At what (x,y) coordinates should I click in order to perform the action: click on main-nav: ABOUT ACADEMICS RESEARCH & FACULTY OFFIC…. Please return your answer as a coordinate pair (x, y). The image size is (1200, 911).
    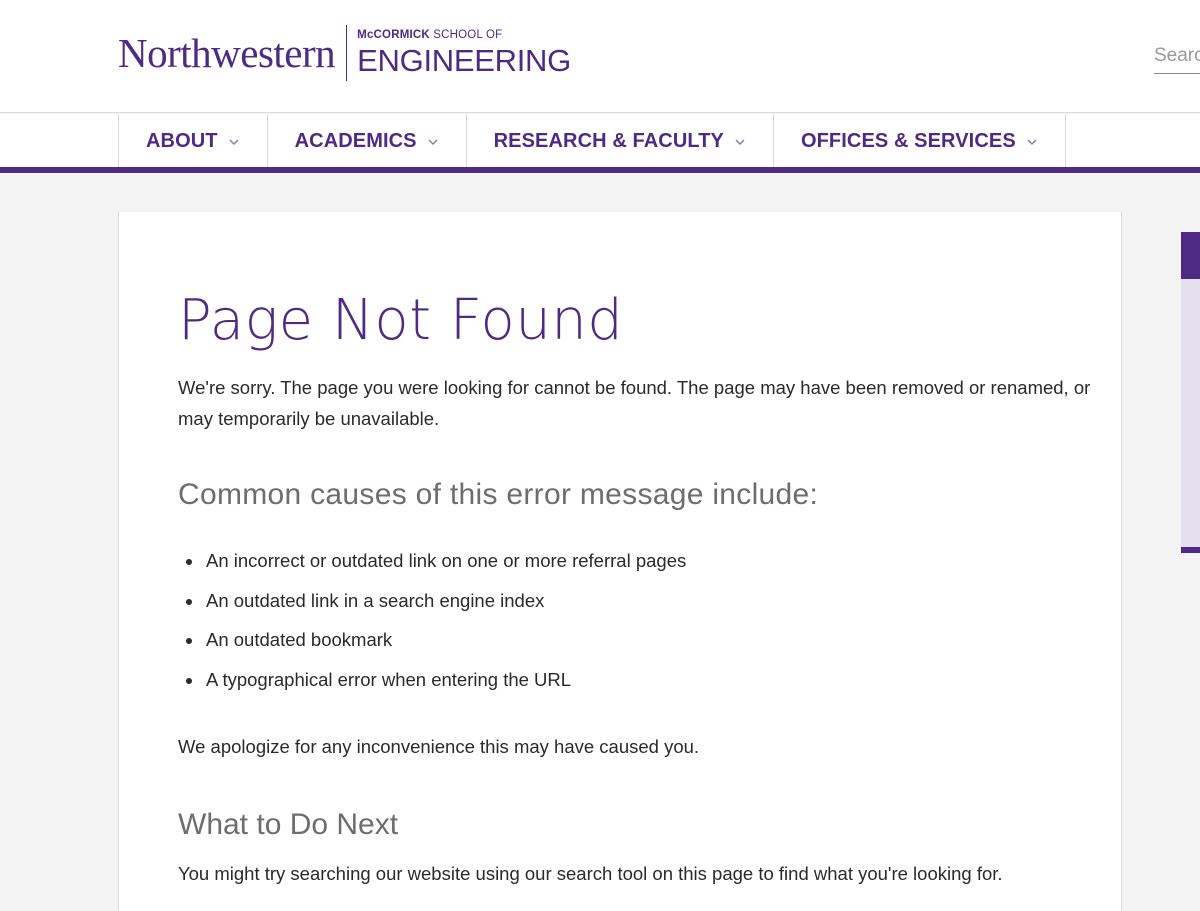
    Looking at the image, I should click on (600, 141).